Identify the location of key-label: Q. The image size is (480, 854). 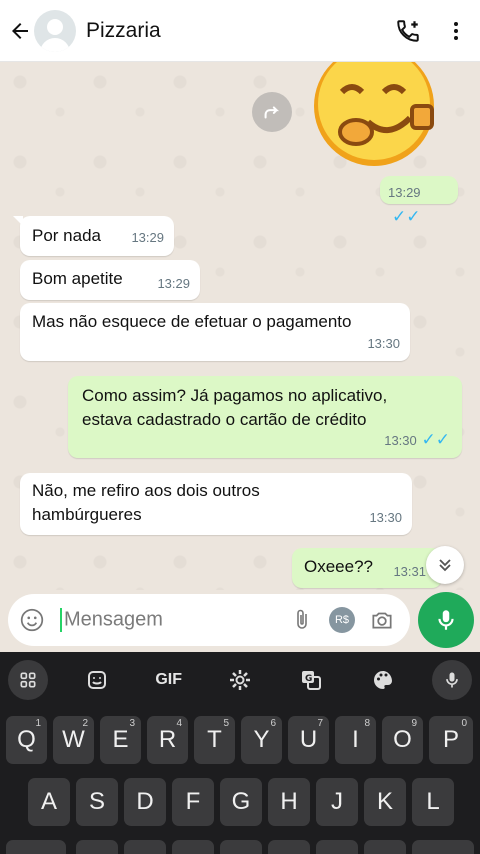
(26, 739).